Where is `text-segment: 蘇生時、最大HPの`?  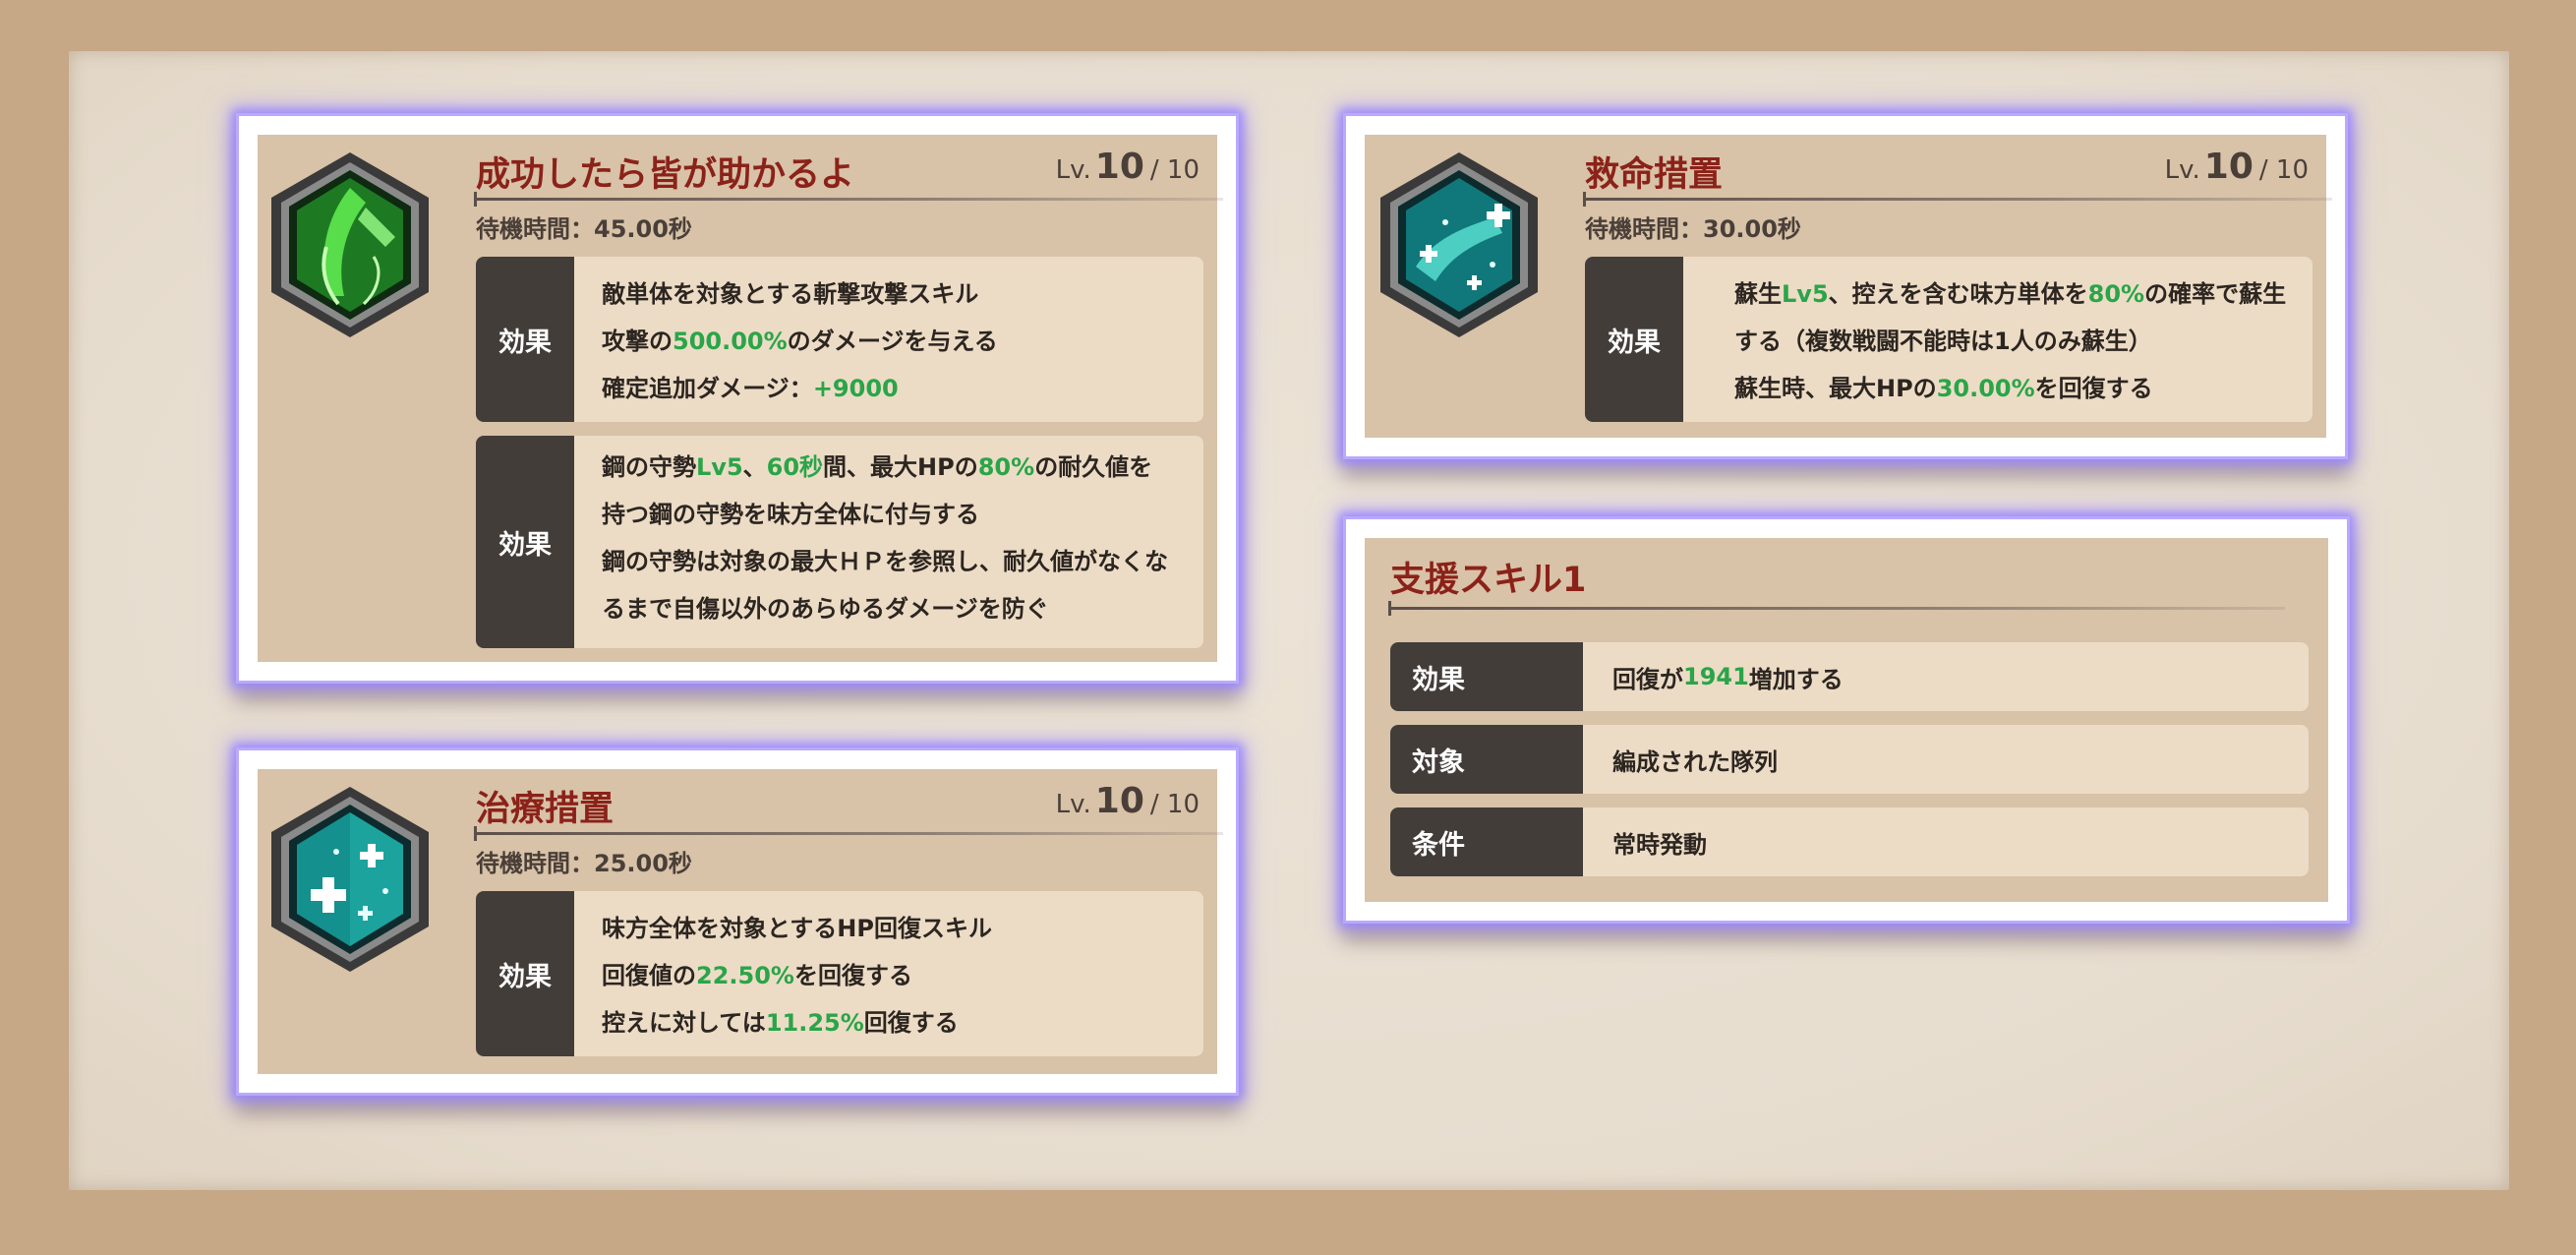 text-segment: 蘇生時、最大HPの is located at coordinates (1835, 388).